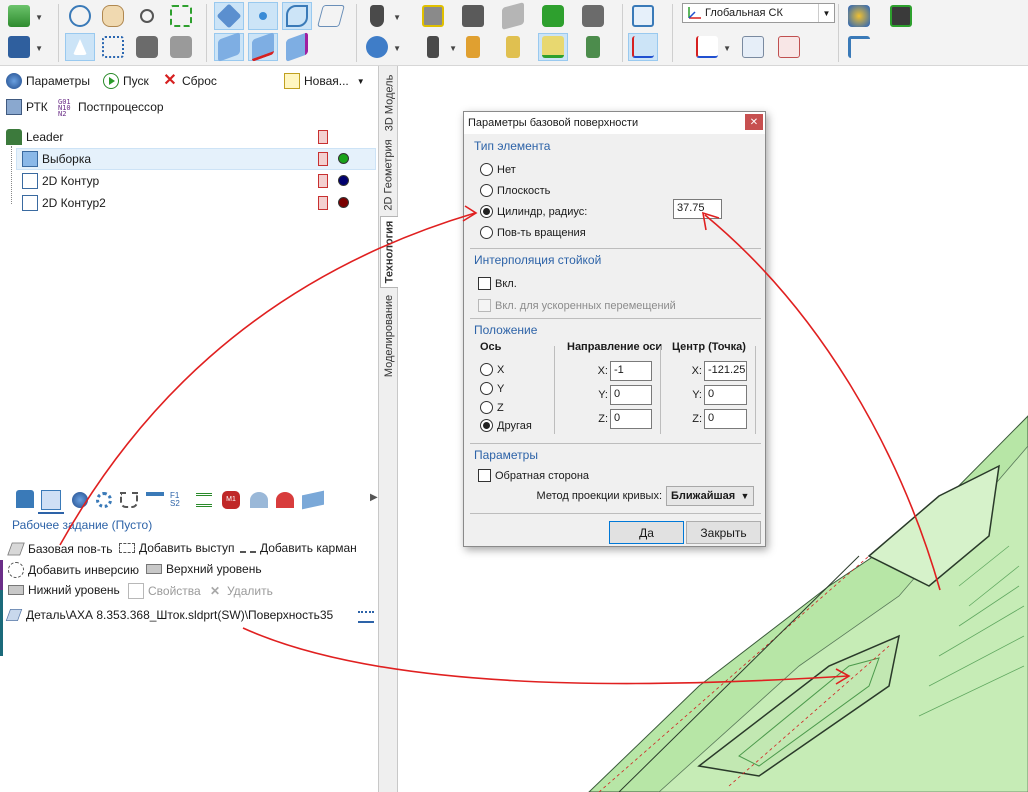 This screenshot has height=792, width=1028. What do you see at coordinates (155, 500) in the screenshot?
I see `drill-icon` at bounding box center [155, 500].